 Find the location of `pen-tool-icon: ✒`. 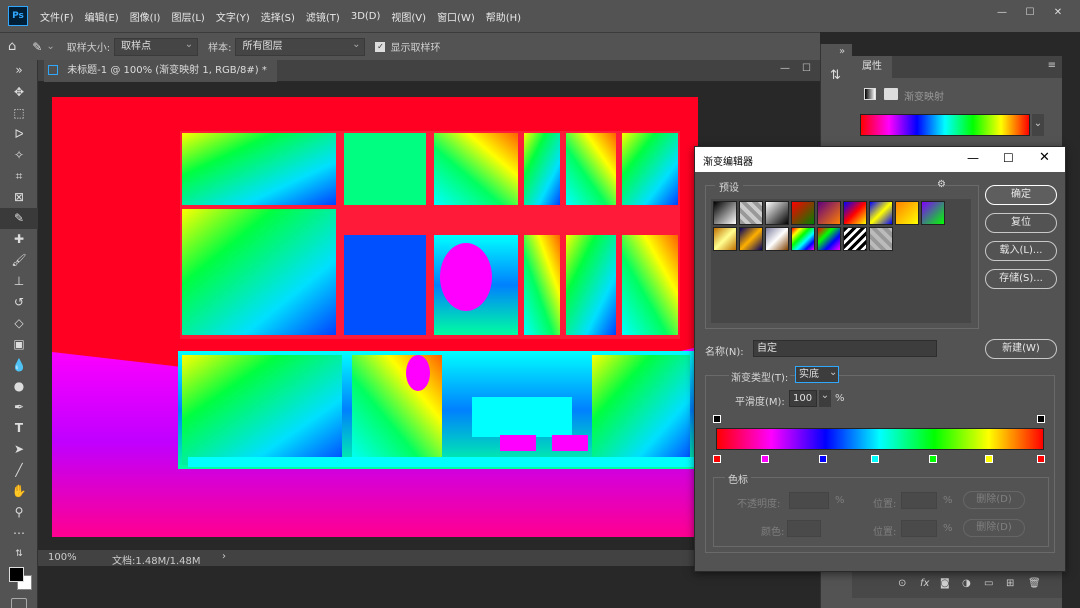

pen-tool-icon: ✒ is located at coordinates (19, 407).